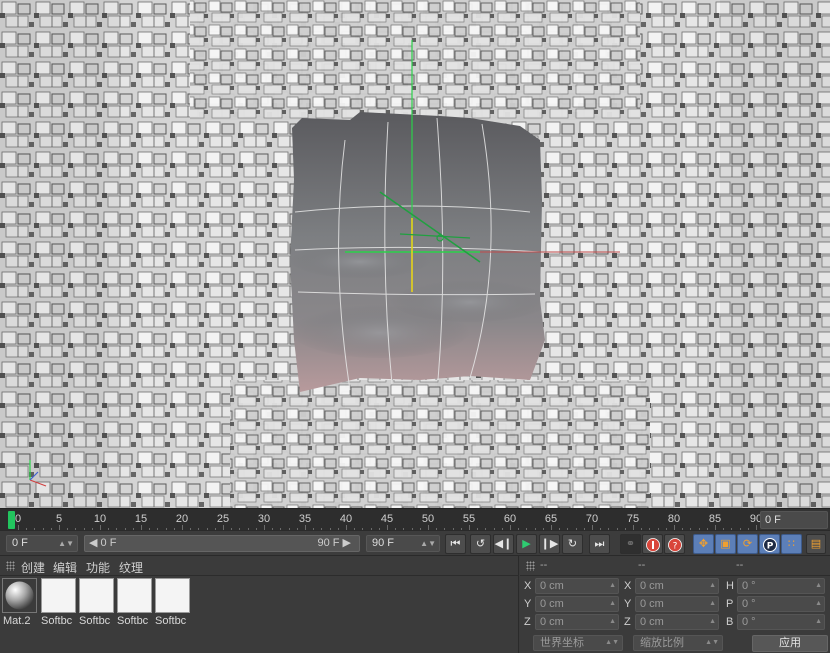  I want to click on next-key-icon: ↻, so click(572, 544).